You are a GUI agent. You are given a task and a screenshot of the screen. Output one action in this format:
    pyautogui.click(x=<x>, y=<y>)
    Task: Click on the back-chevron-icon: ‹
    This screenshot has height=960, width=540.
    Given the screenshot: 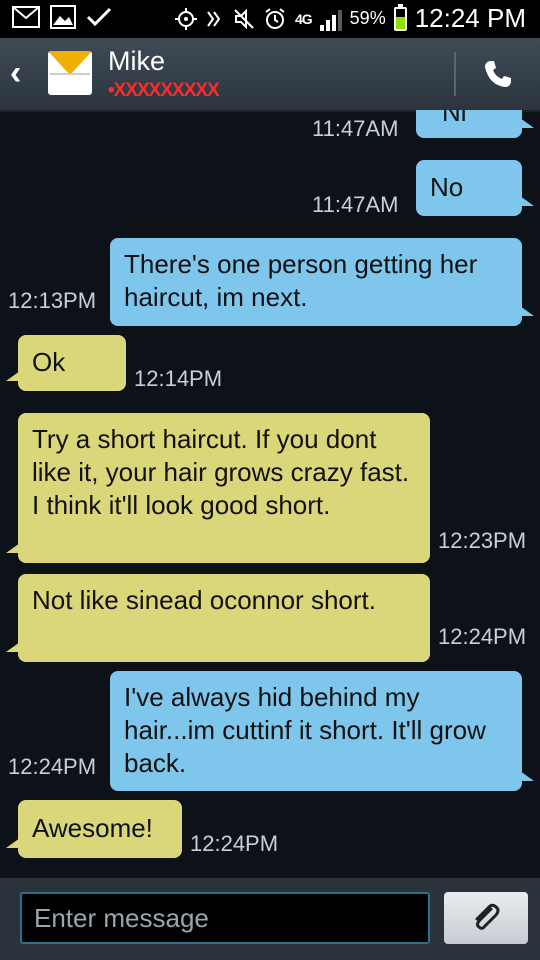 What is the action you would take?
    pyautogui.click(x=15, y=73)
    